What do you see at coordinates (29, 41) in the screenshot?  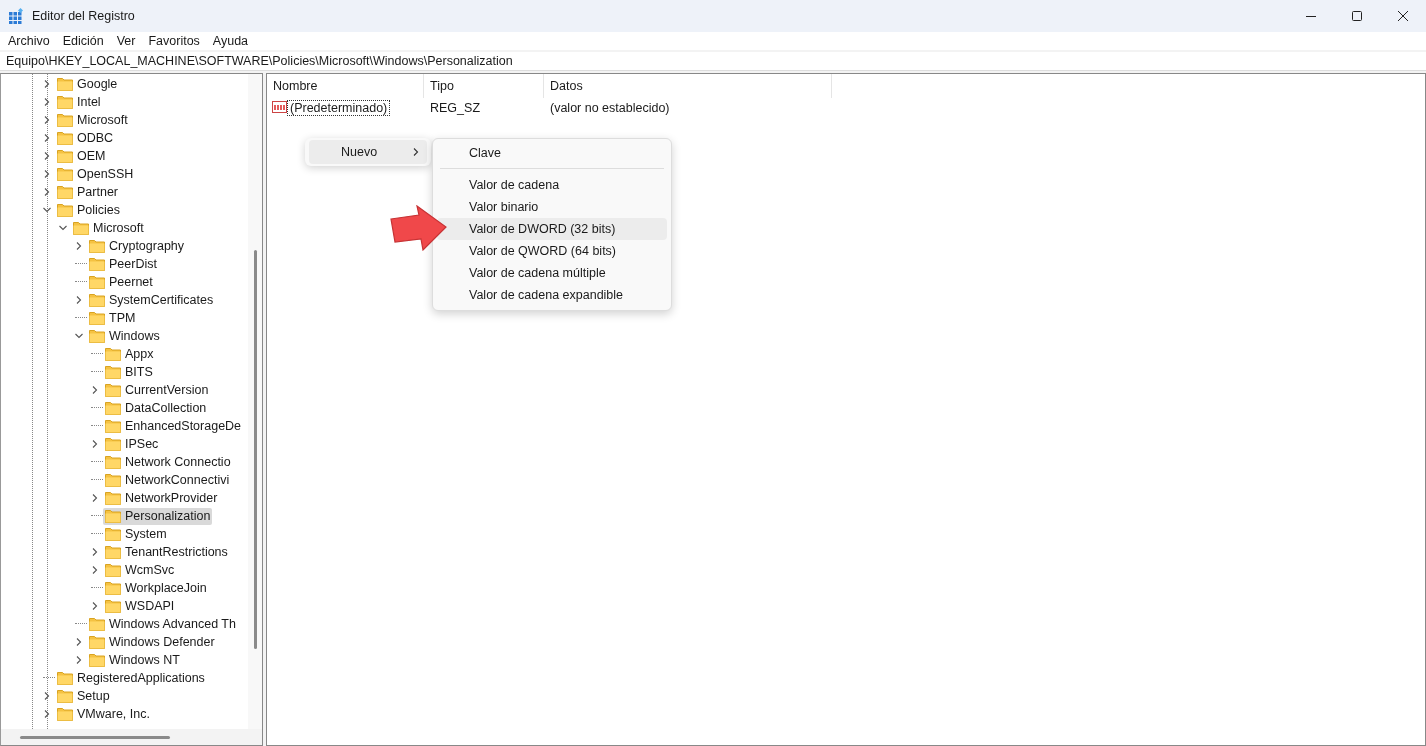 I see `menu-item: Archivo` at bounding box center [29, 41].